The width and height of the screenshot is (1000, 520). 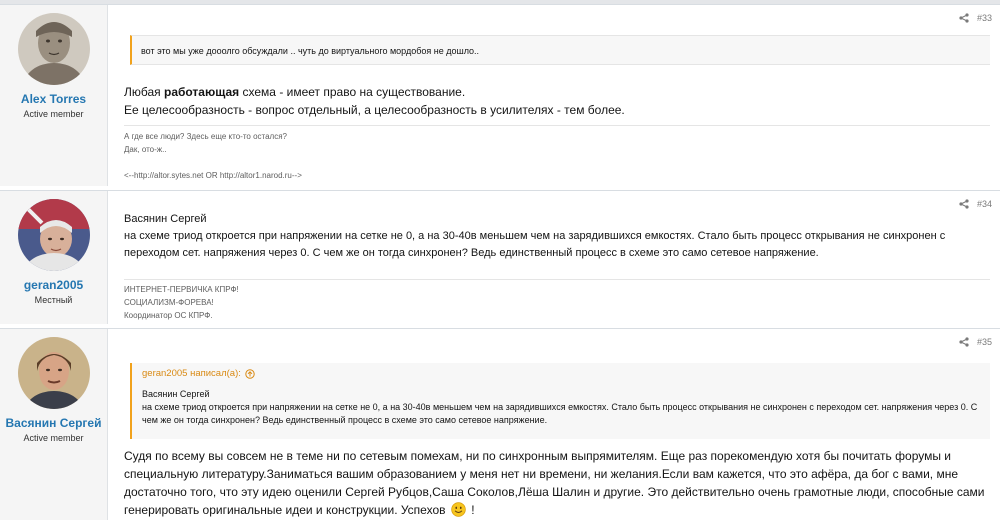 I want to click on post-meta: #33, so click(x=975, y=18).